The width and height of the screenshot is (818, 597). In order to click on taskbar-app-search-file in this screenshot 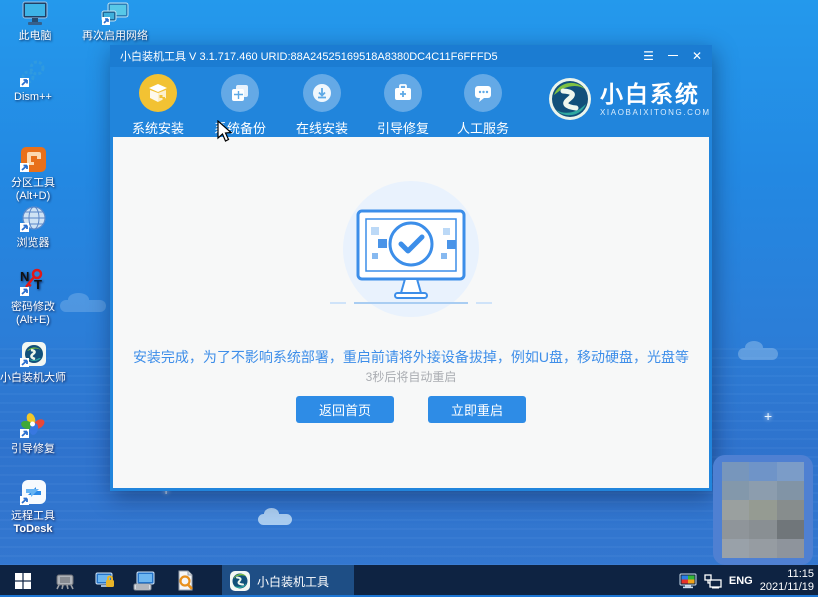, I will do `click(185, 581)`.